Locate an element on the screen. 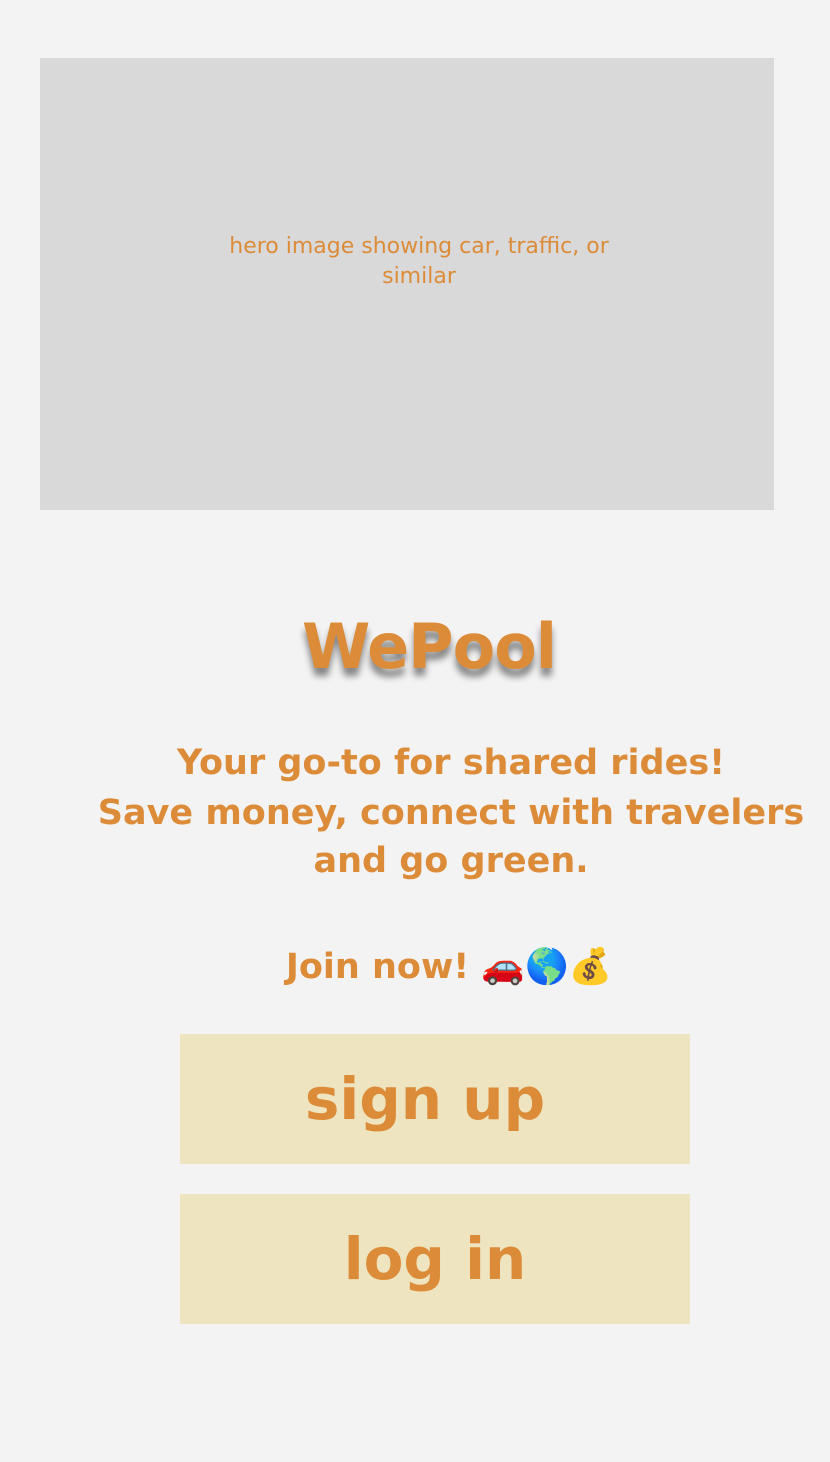  tagline-line-1: Your go-to for shared rides! is located at coordinates (451, 763).